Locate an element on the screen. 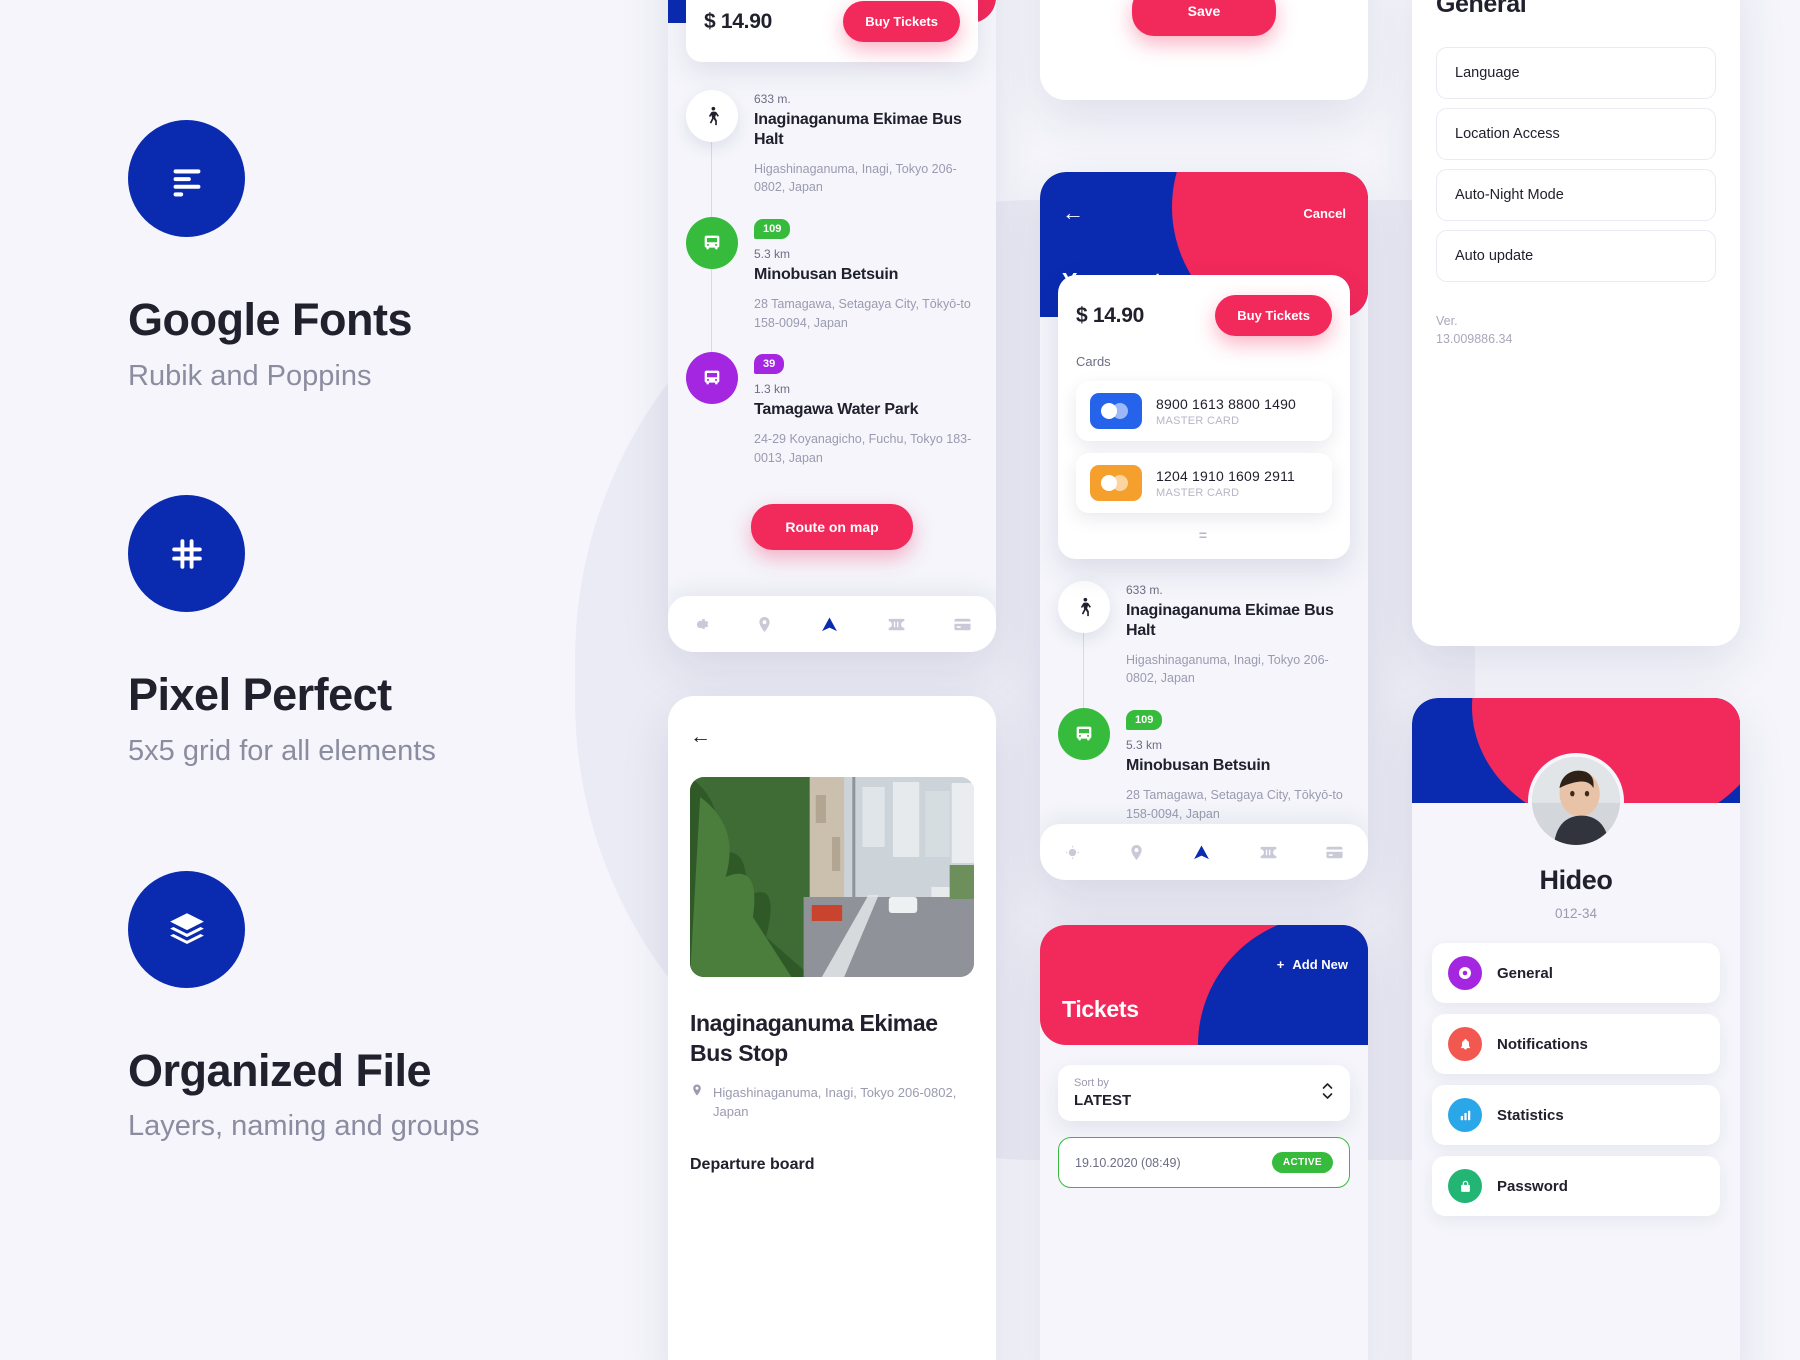  cards-label: Cards is located at coordinates (1093, 361).